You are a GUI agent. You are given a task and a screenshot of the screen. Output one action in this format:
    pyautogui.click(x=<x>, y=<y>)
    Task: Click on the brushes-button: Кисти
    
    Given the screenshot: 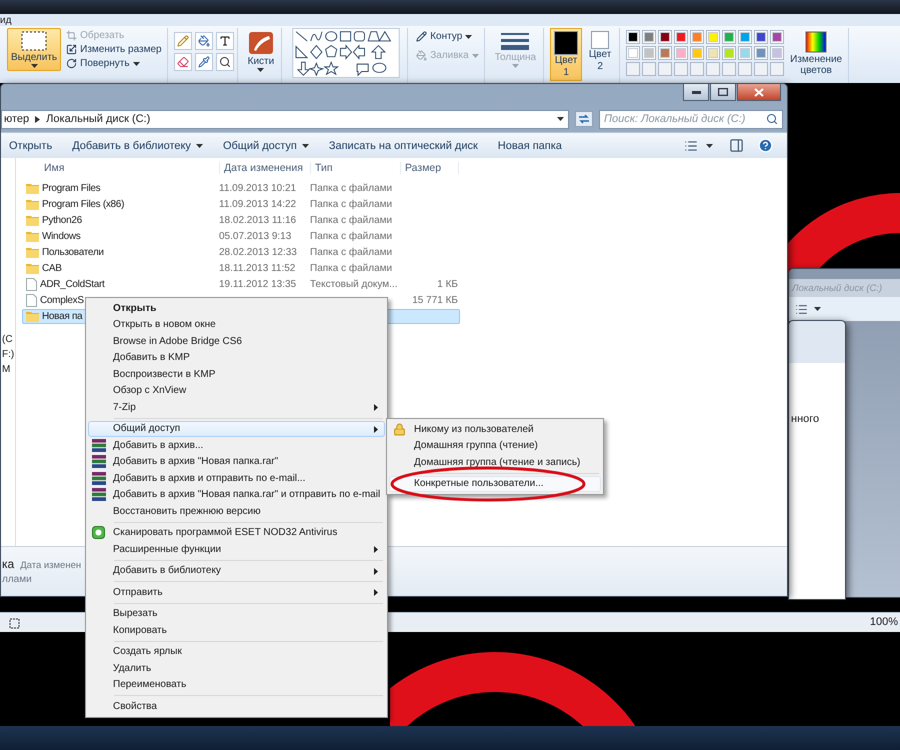 What is the action you would take?
    pyautogui.click(x=261, y=51)
    